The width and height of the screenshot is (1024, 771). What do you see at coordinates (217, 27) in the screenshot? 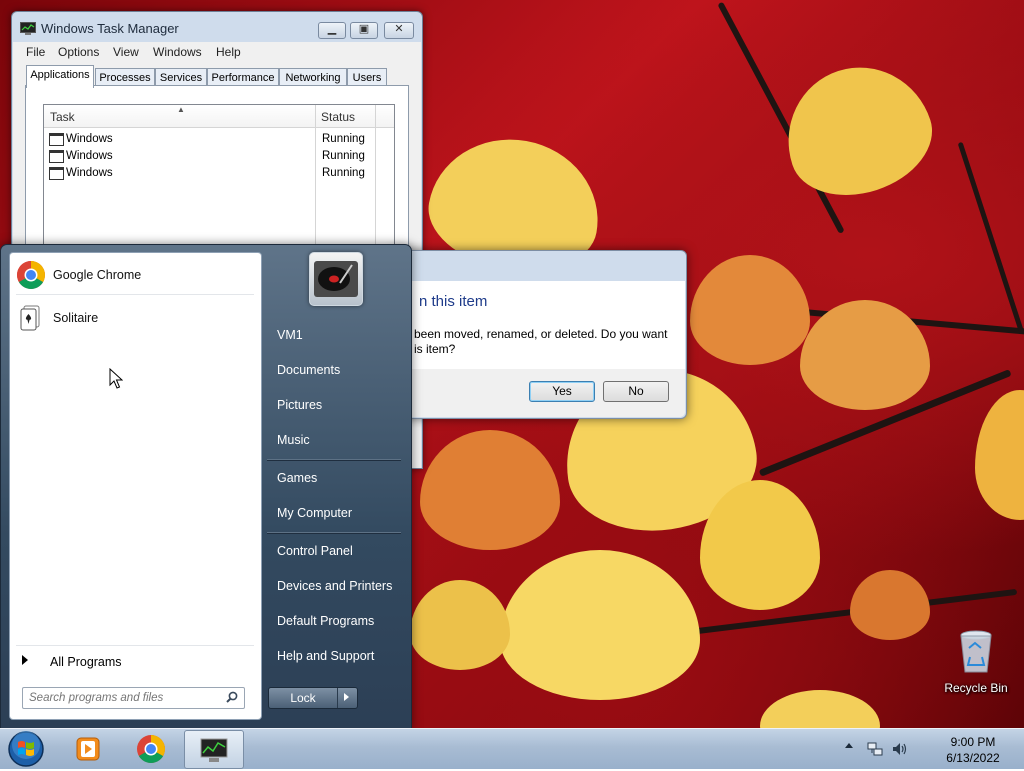
I see `task-manager-titlebar: Windows Task Manager ▁ ▣ ✕` at bounding box center [217, 27].